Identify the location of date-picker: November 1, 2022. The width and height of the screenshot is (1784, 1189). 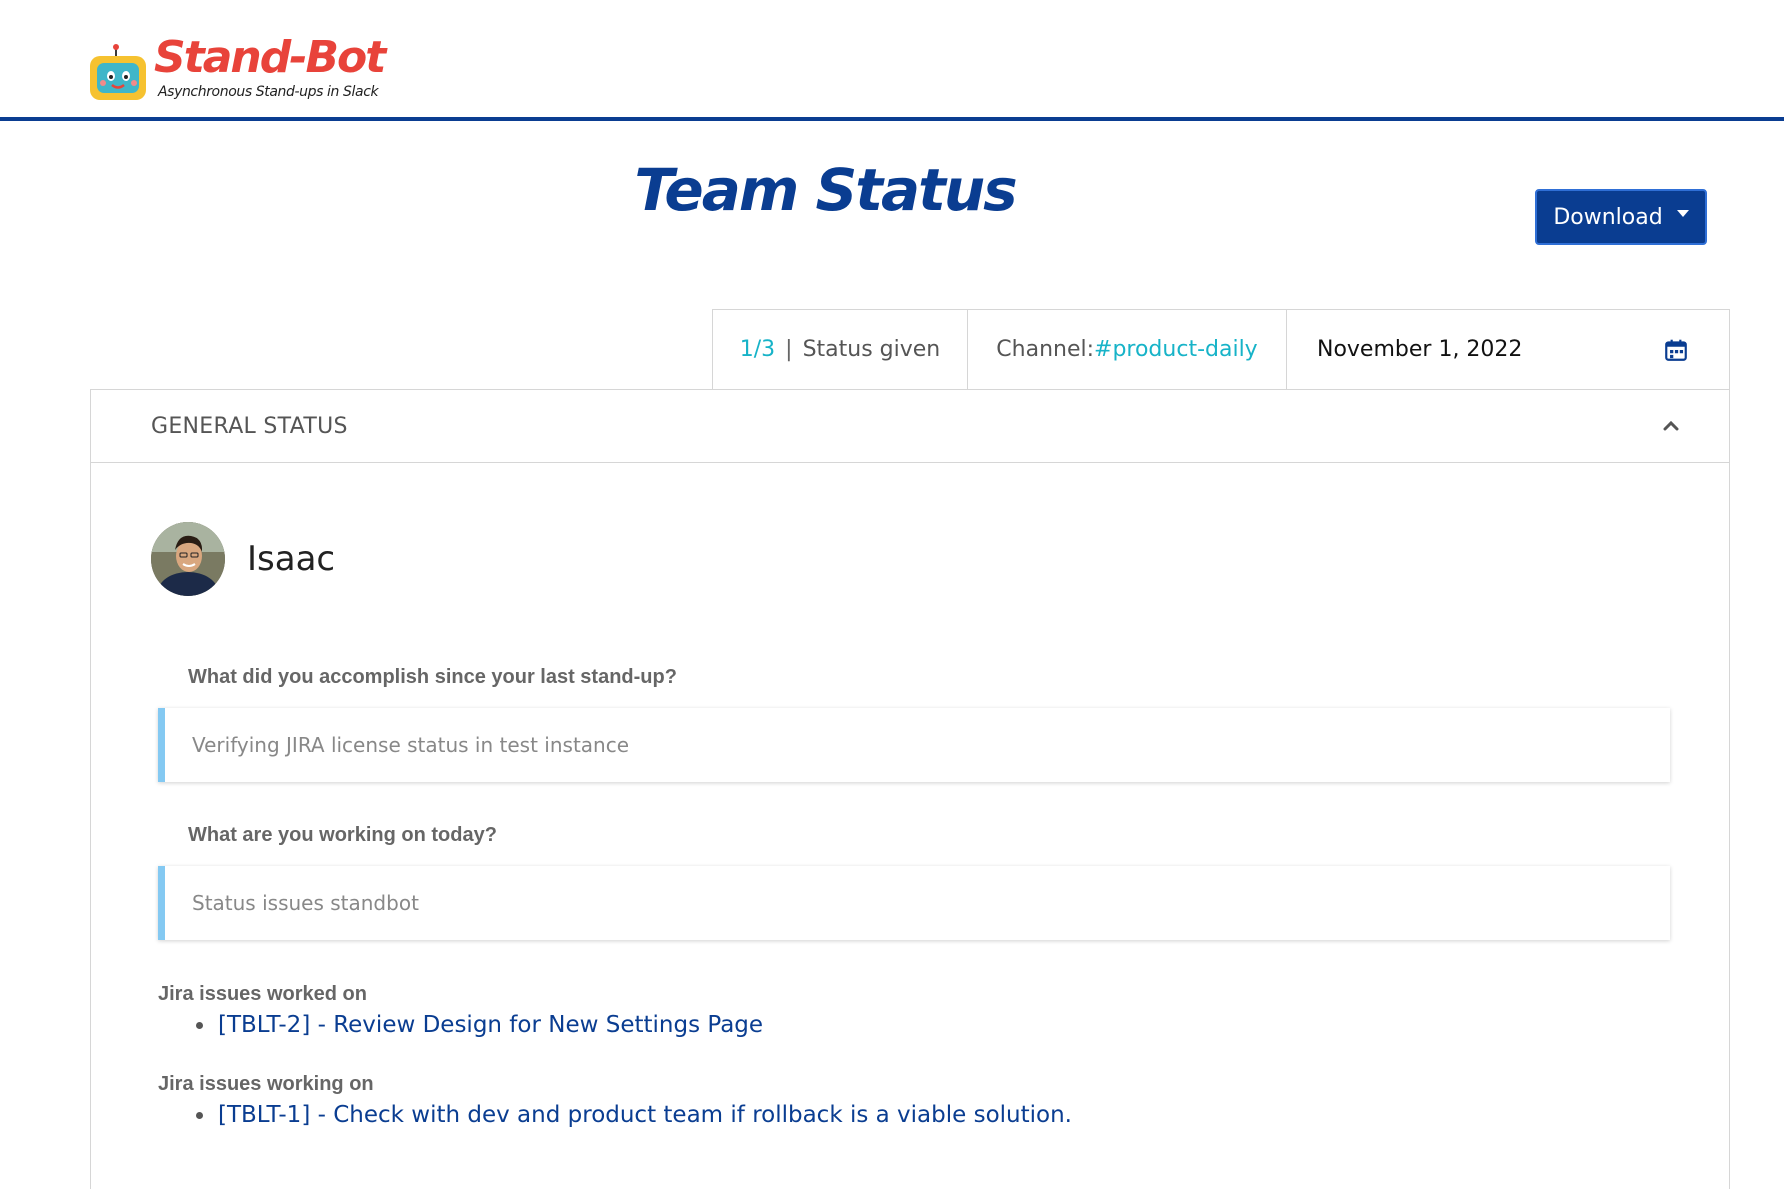
(1508, 349).